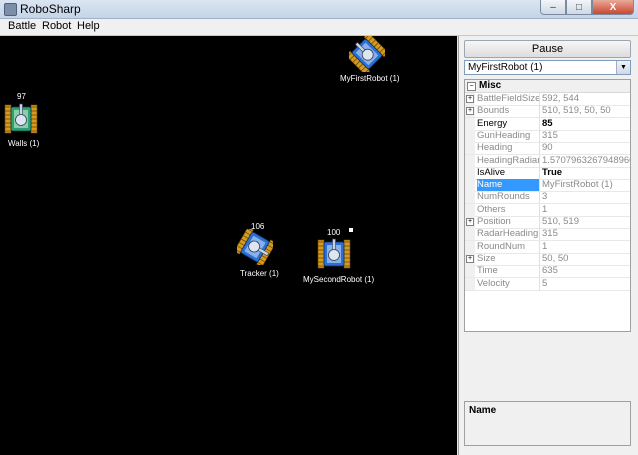 This screenshot has width=638, height=455. Describe the element at coordinates (547, 423) in the screenshot. I see `description-panel: Name` at that location.